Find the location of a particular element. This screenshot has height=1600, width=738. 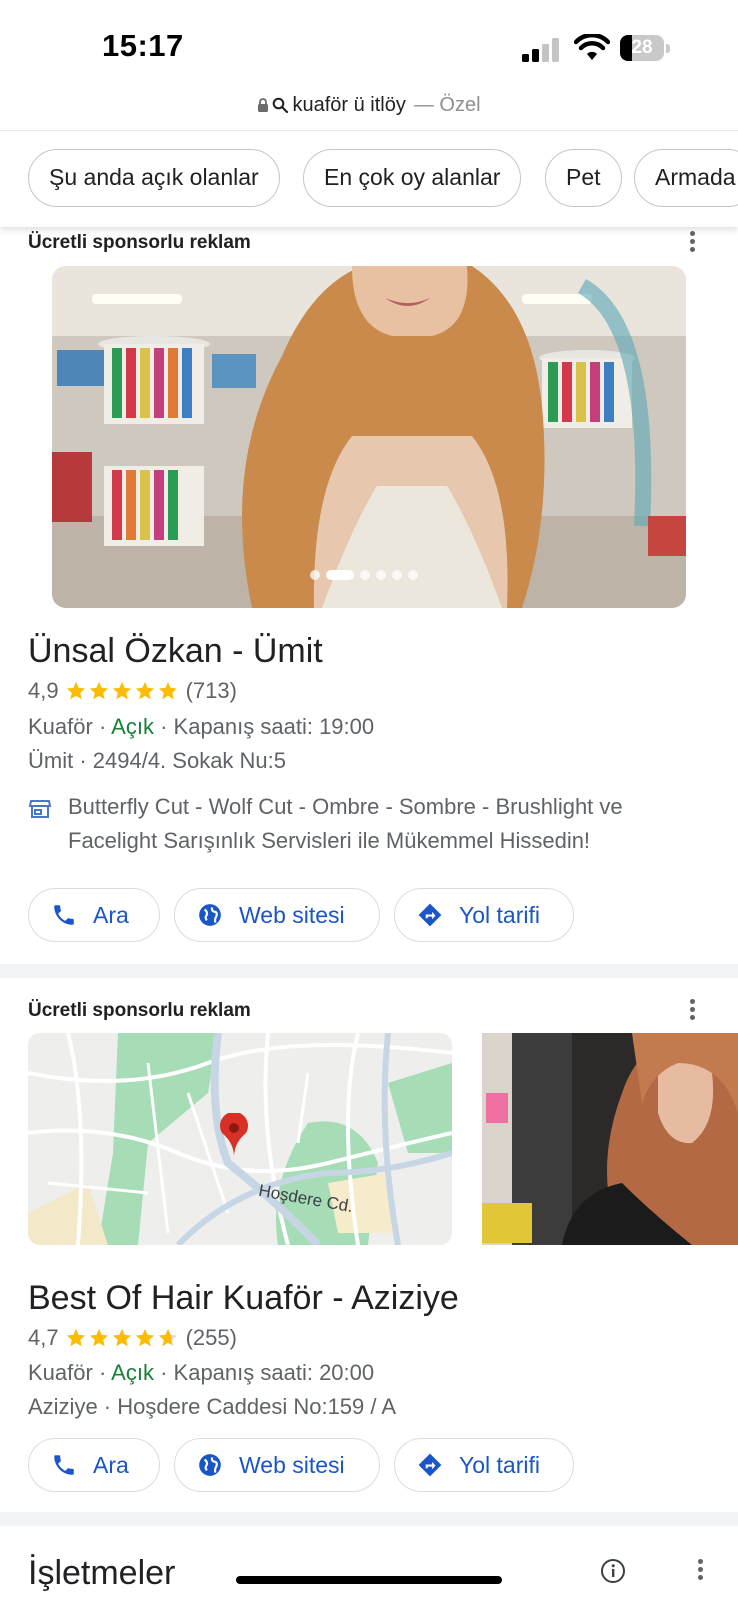

wifi-icon is located at coordinates (592, 47).